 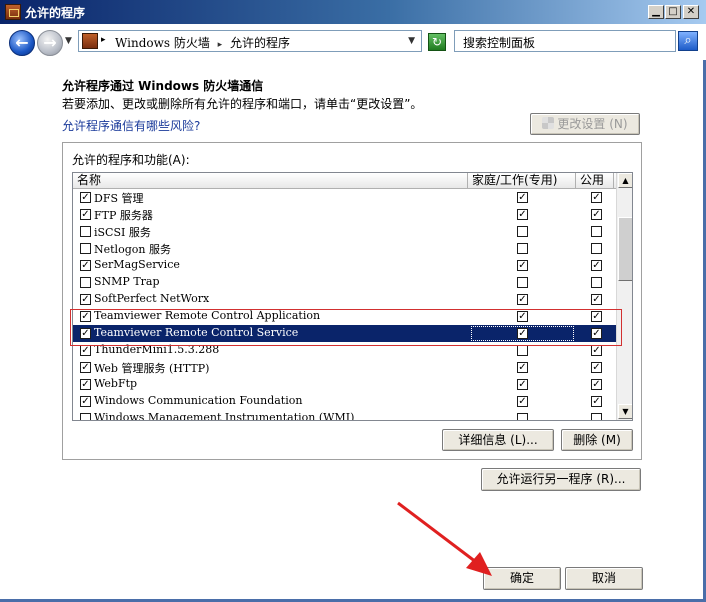 I want to click on change-settings-label: 更改设置 (N), so click(x=592, y=124).